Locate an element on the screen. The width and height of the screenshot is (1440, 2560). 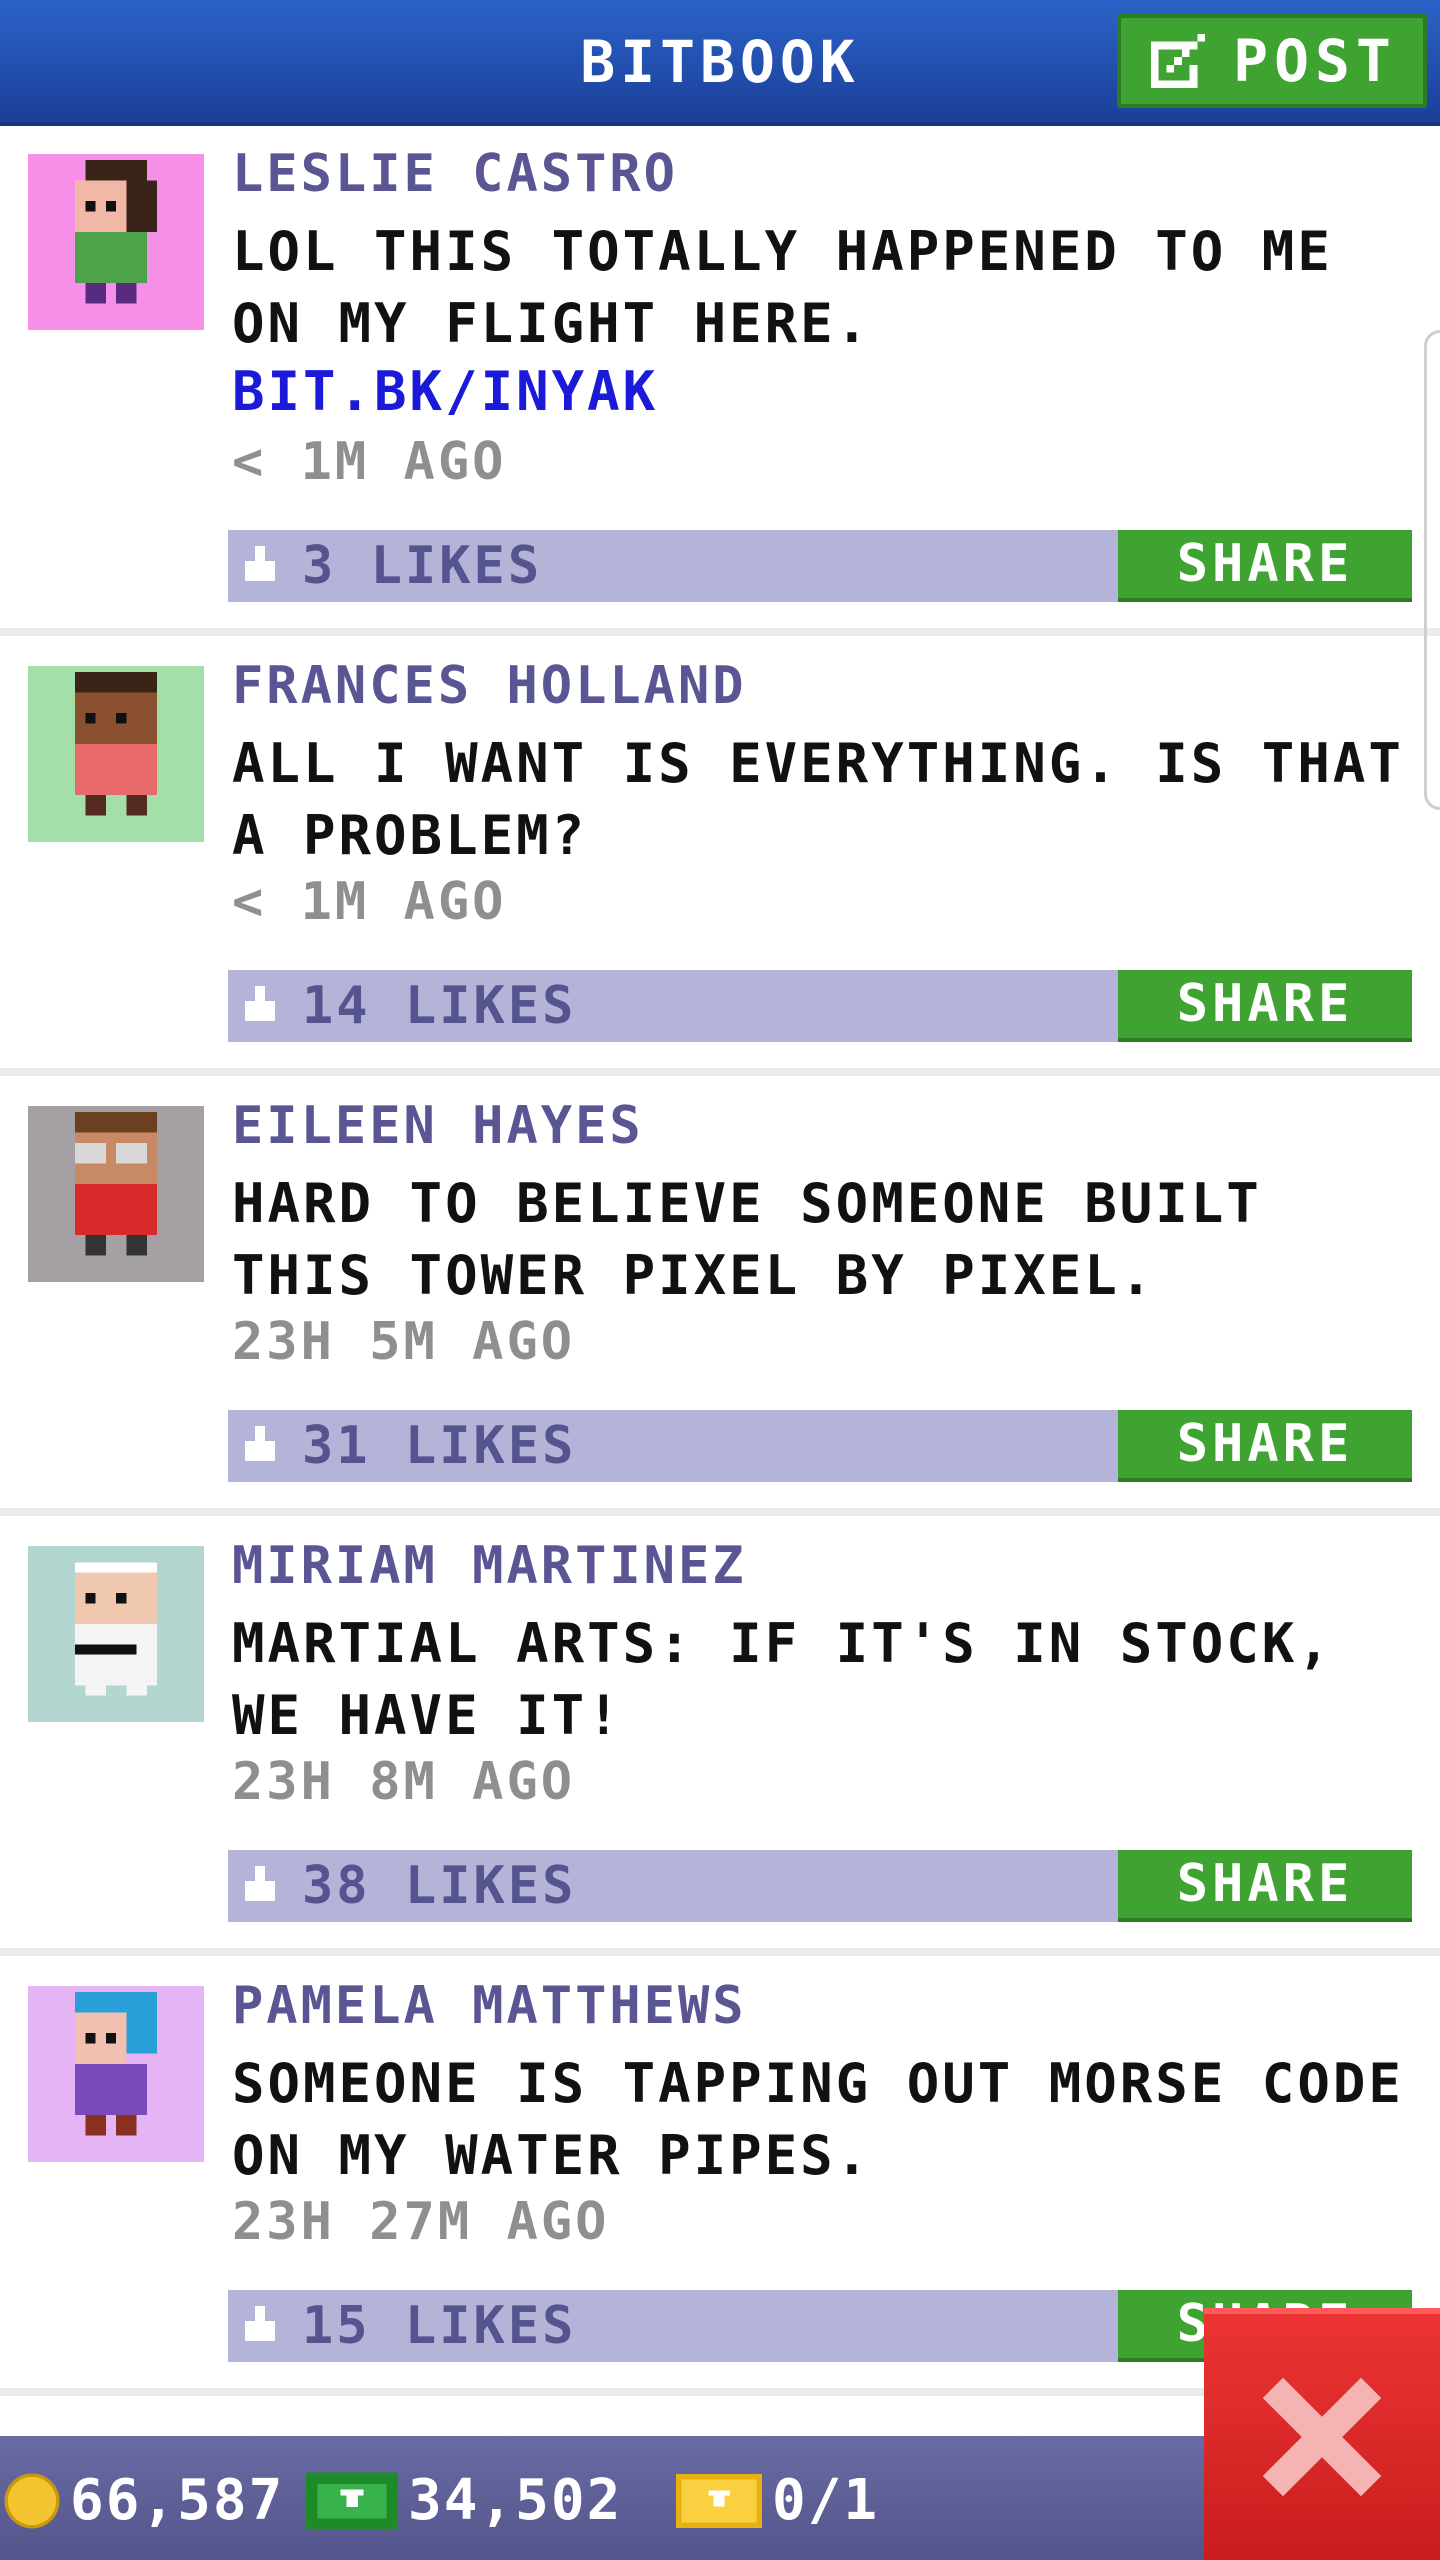
likes-count: 15 LIKES is located at coordinates (439, 2326).